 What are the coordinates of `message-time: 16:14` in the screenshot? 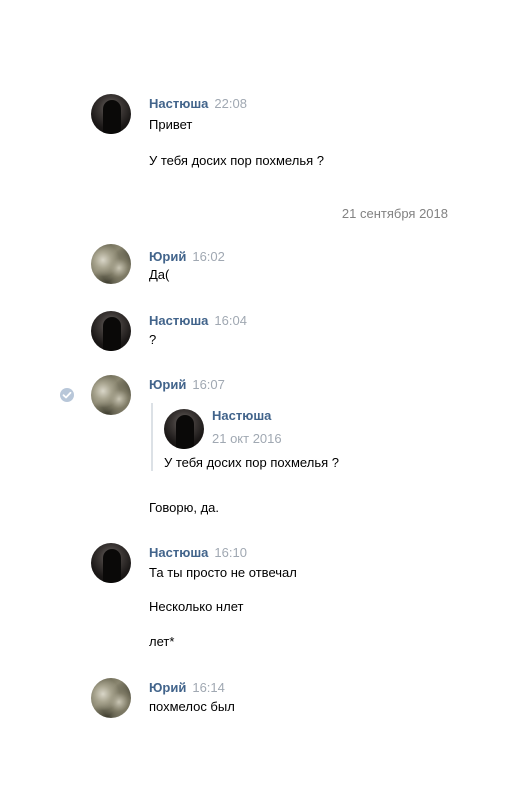 It's located at (208, 687).